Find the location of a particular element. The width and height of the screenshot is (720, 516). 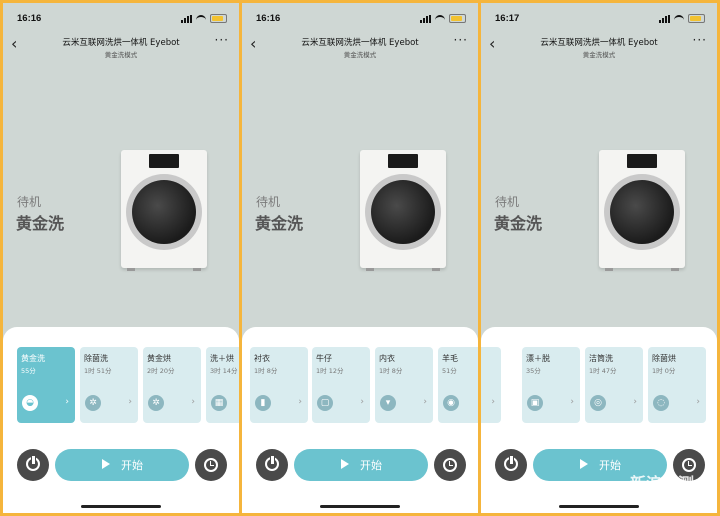

program-card: 羊毛 51分 ◉ › is located at coordinates (458, 385).